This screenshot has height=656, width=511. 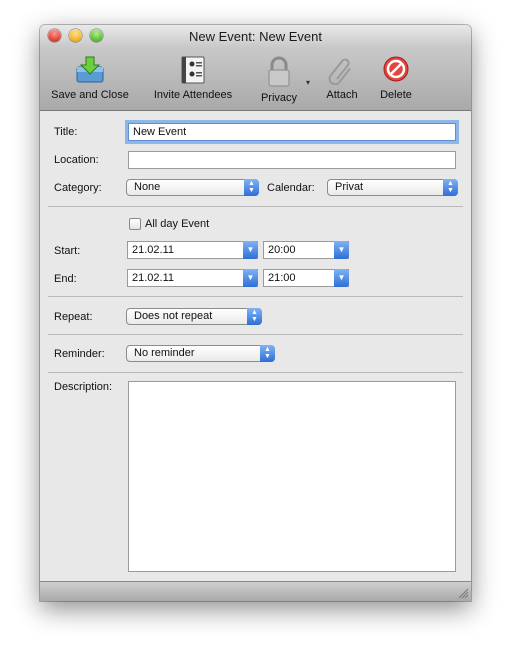 What do you see at coordinates (66, 132) in the screenshot?
I see `title-label: Title:` at bounding box center [66, 132].